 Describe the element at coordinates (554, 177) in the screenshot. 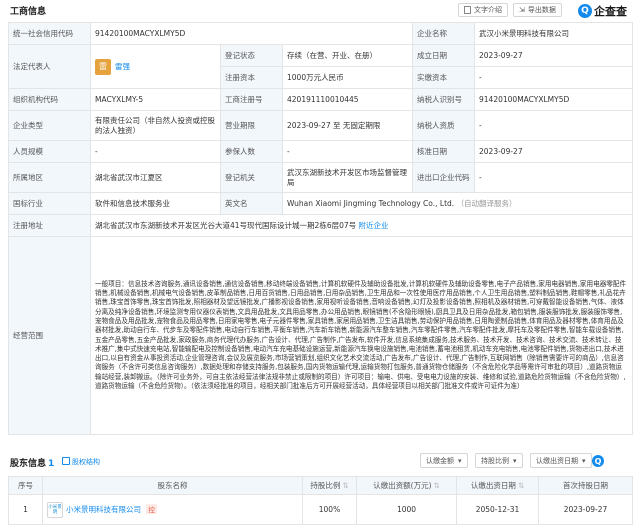

I see `import-export-code: -` at that location.